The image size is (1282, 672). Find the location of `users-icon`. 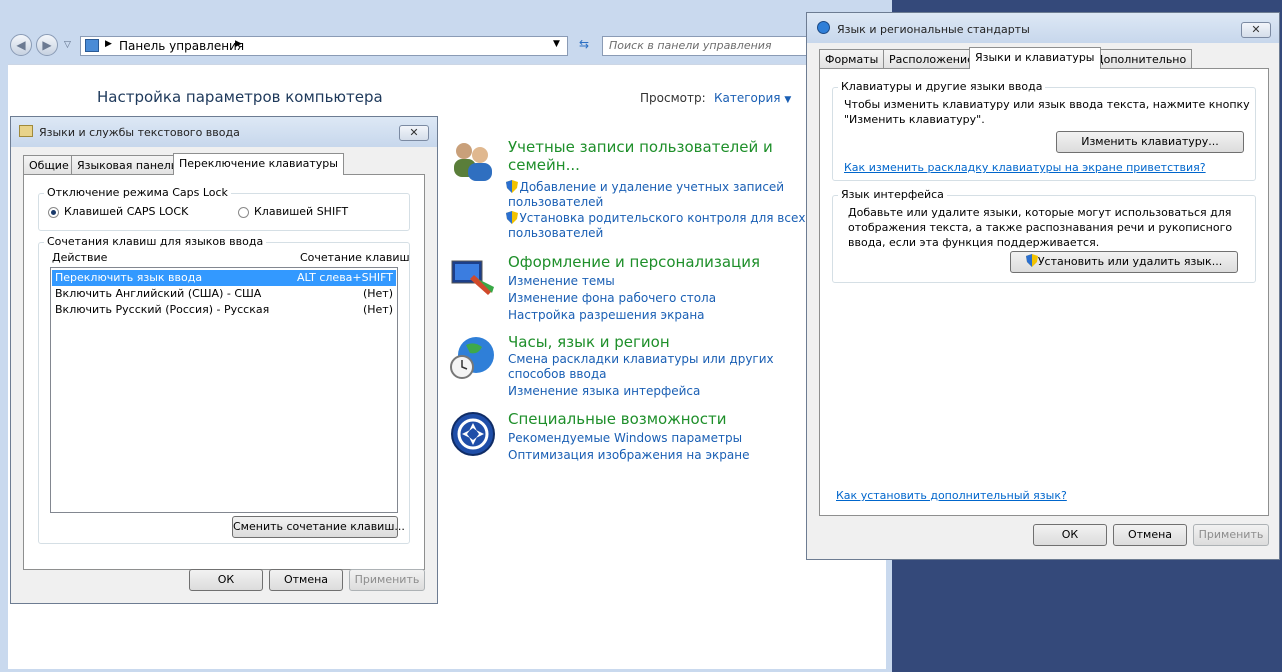

users-icon is located at coordinates (472, 161).